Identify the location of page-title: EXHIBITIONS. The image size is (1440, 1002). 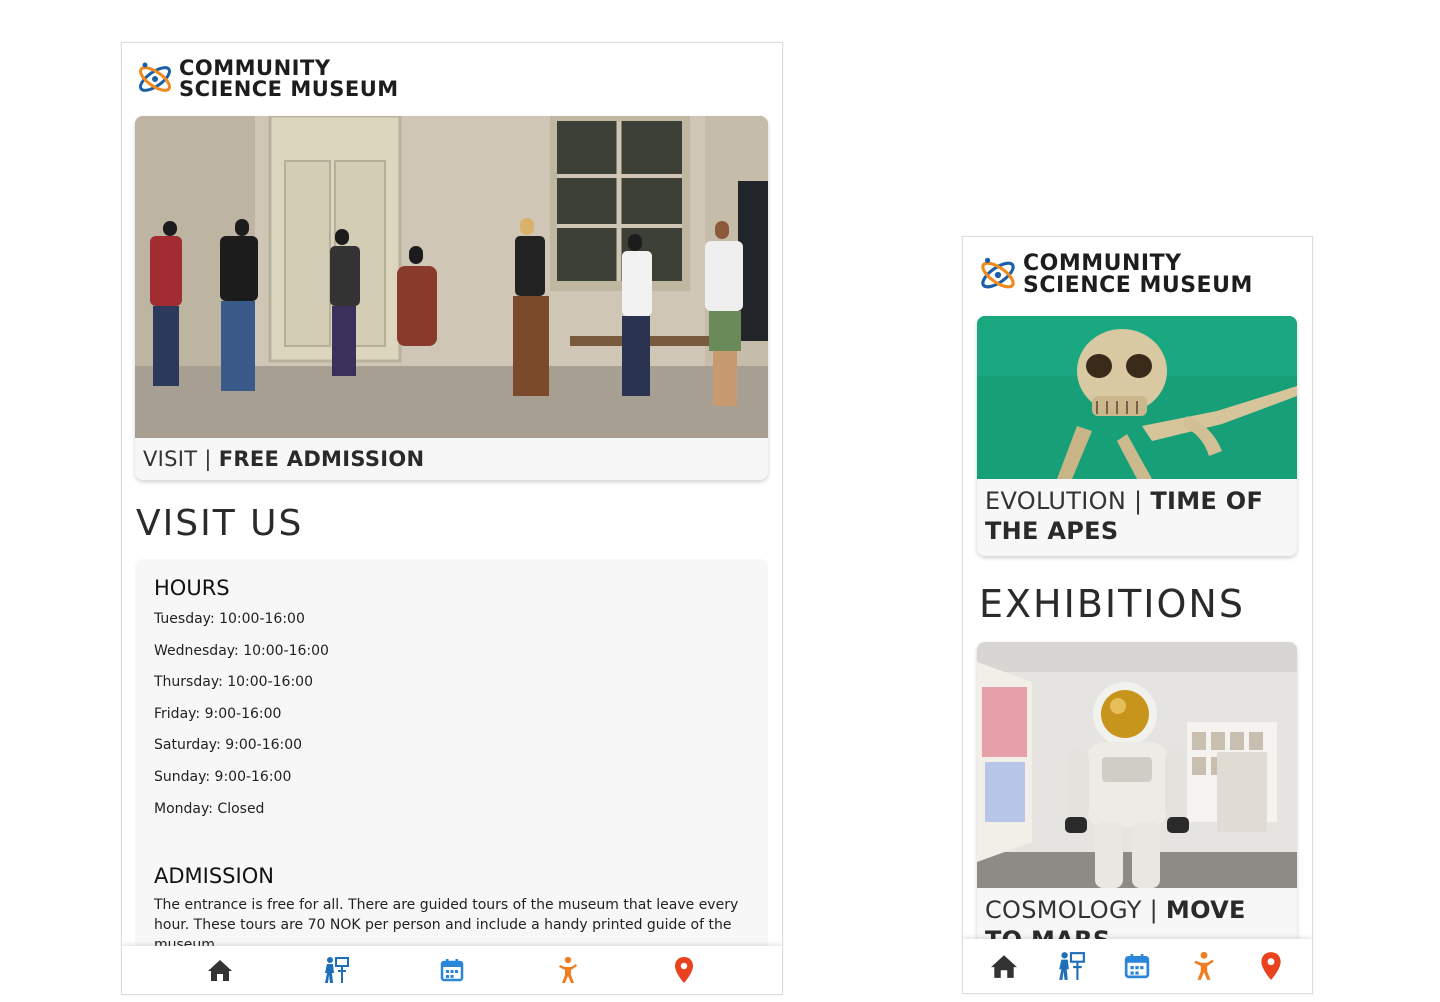
(1112, 604).